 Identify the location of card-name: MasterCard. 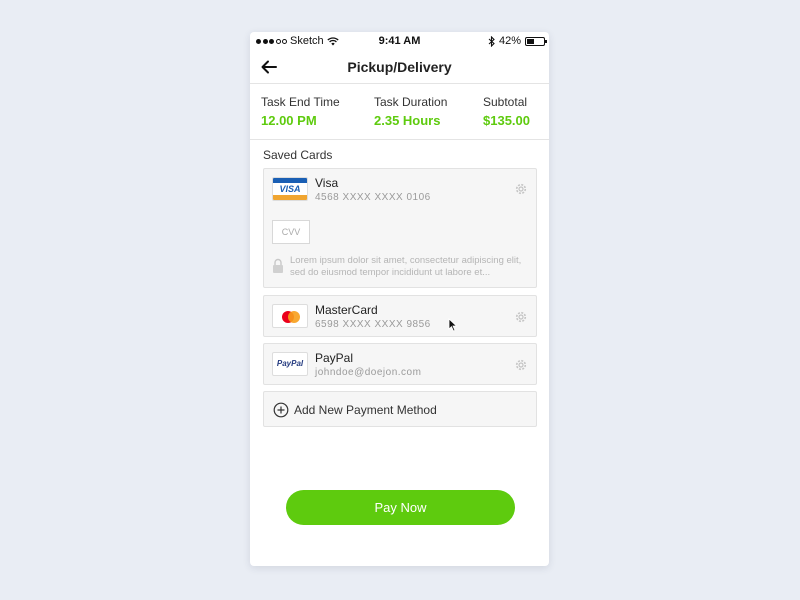
(346, 310).